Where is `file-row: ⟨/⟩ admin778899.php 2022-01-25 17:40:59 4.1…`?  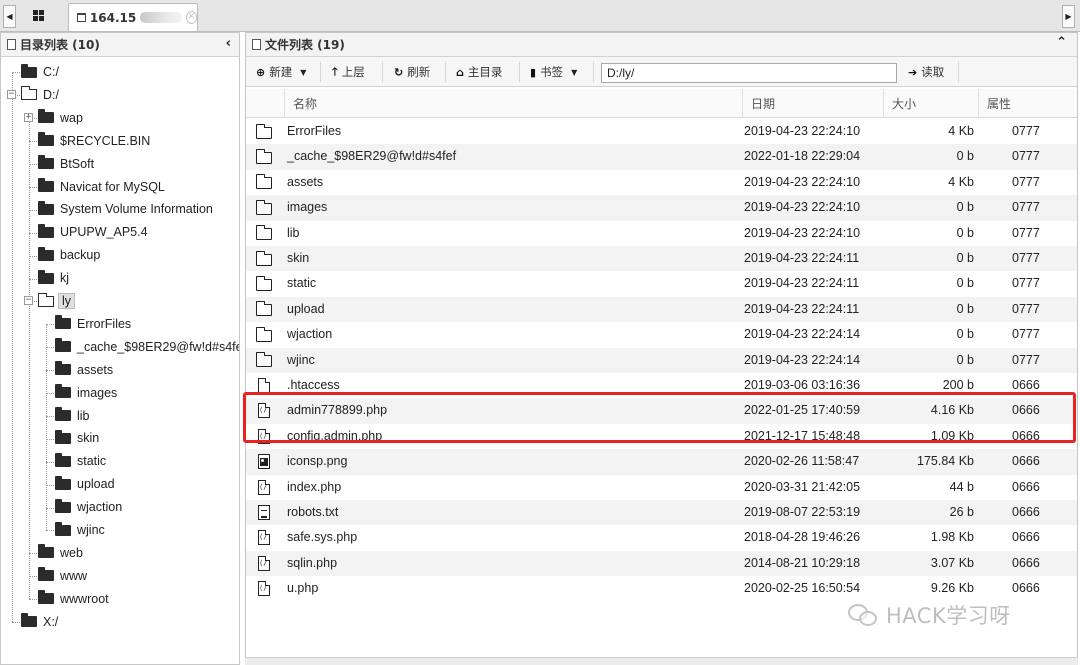 file-row: ⟨/⟩ admin778899.php 2022-01-25 17:40:59 4.1… is located at coordinates (661, 411).